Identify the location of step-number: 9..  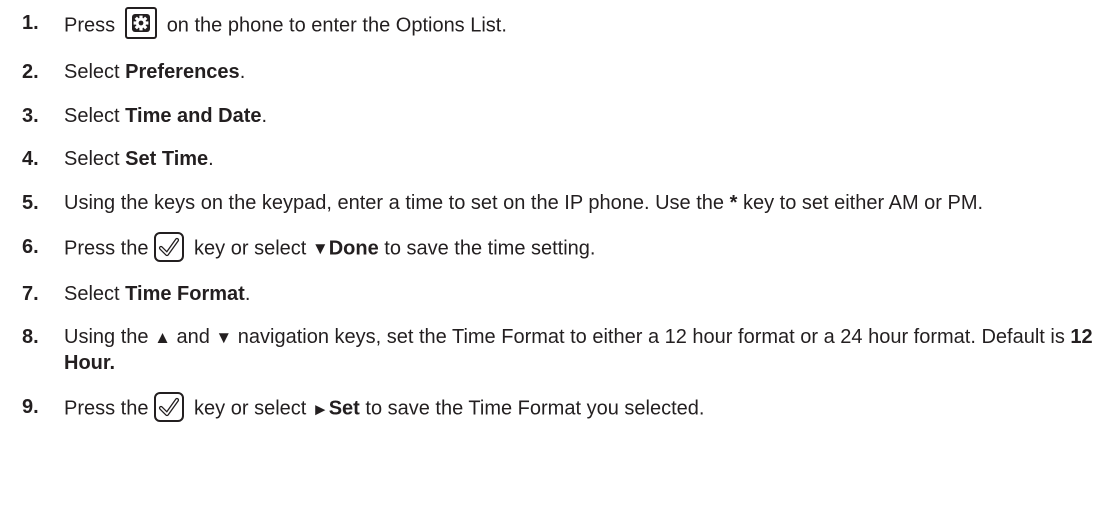
(30, 407).